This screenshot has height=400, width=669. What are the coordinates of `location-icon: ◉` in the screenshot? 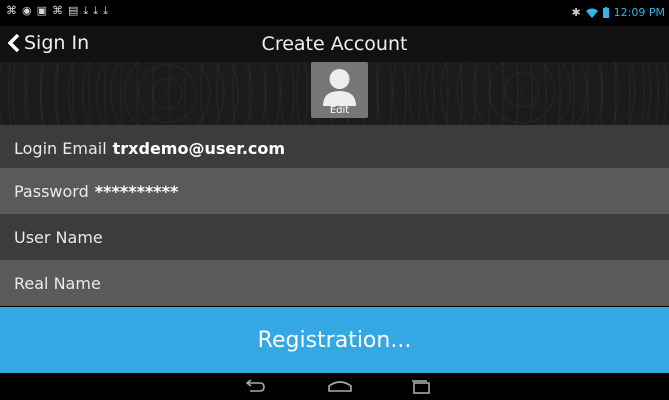 It's located at (27, 10).